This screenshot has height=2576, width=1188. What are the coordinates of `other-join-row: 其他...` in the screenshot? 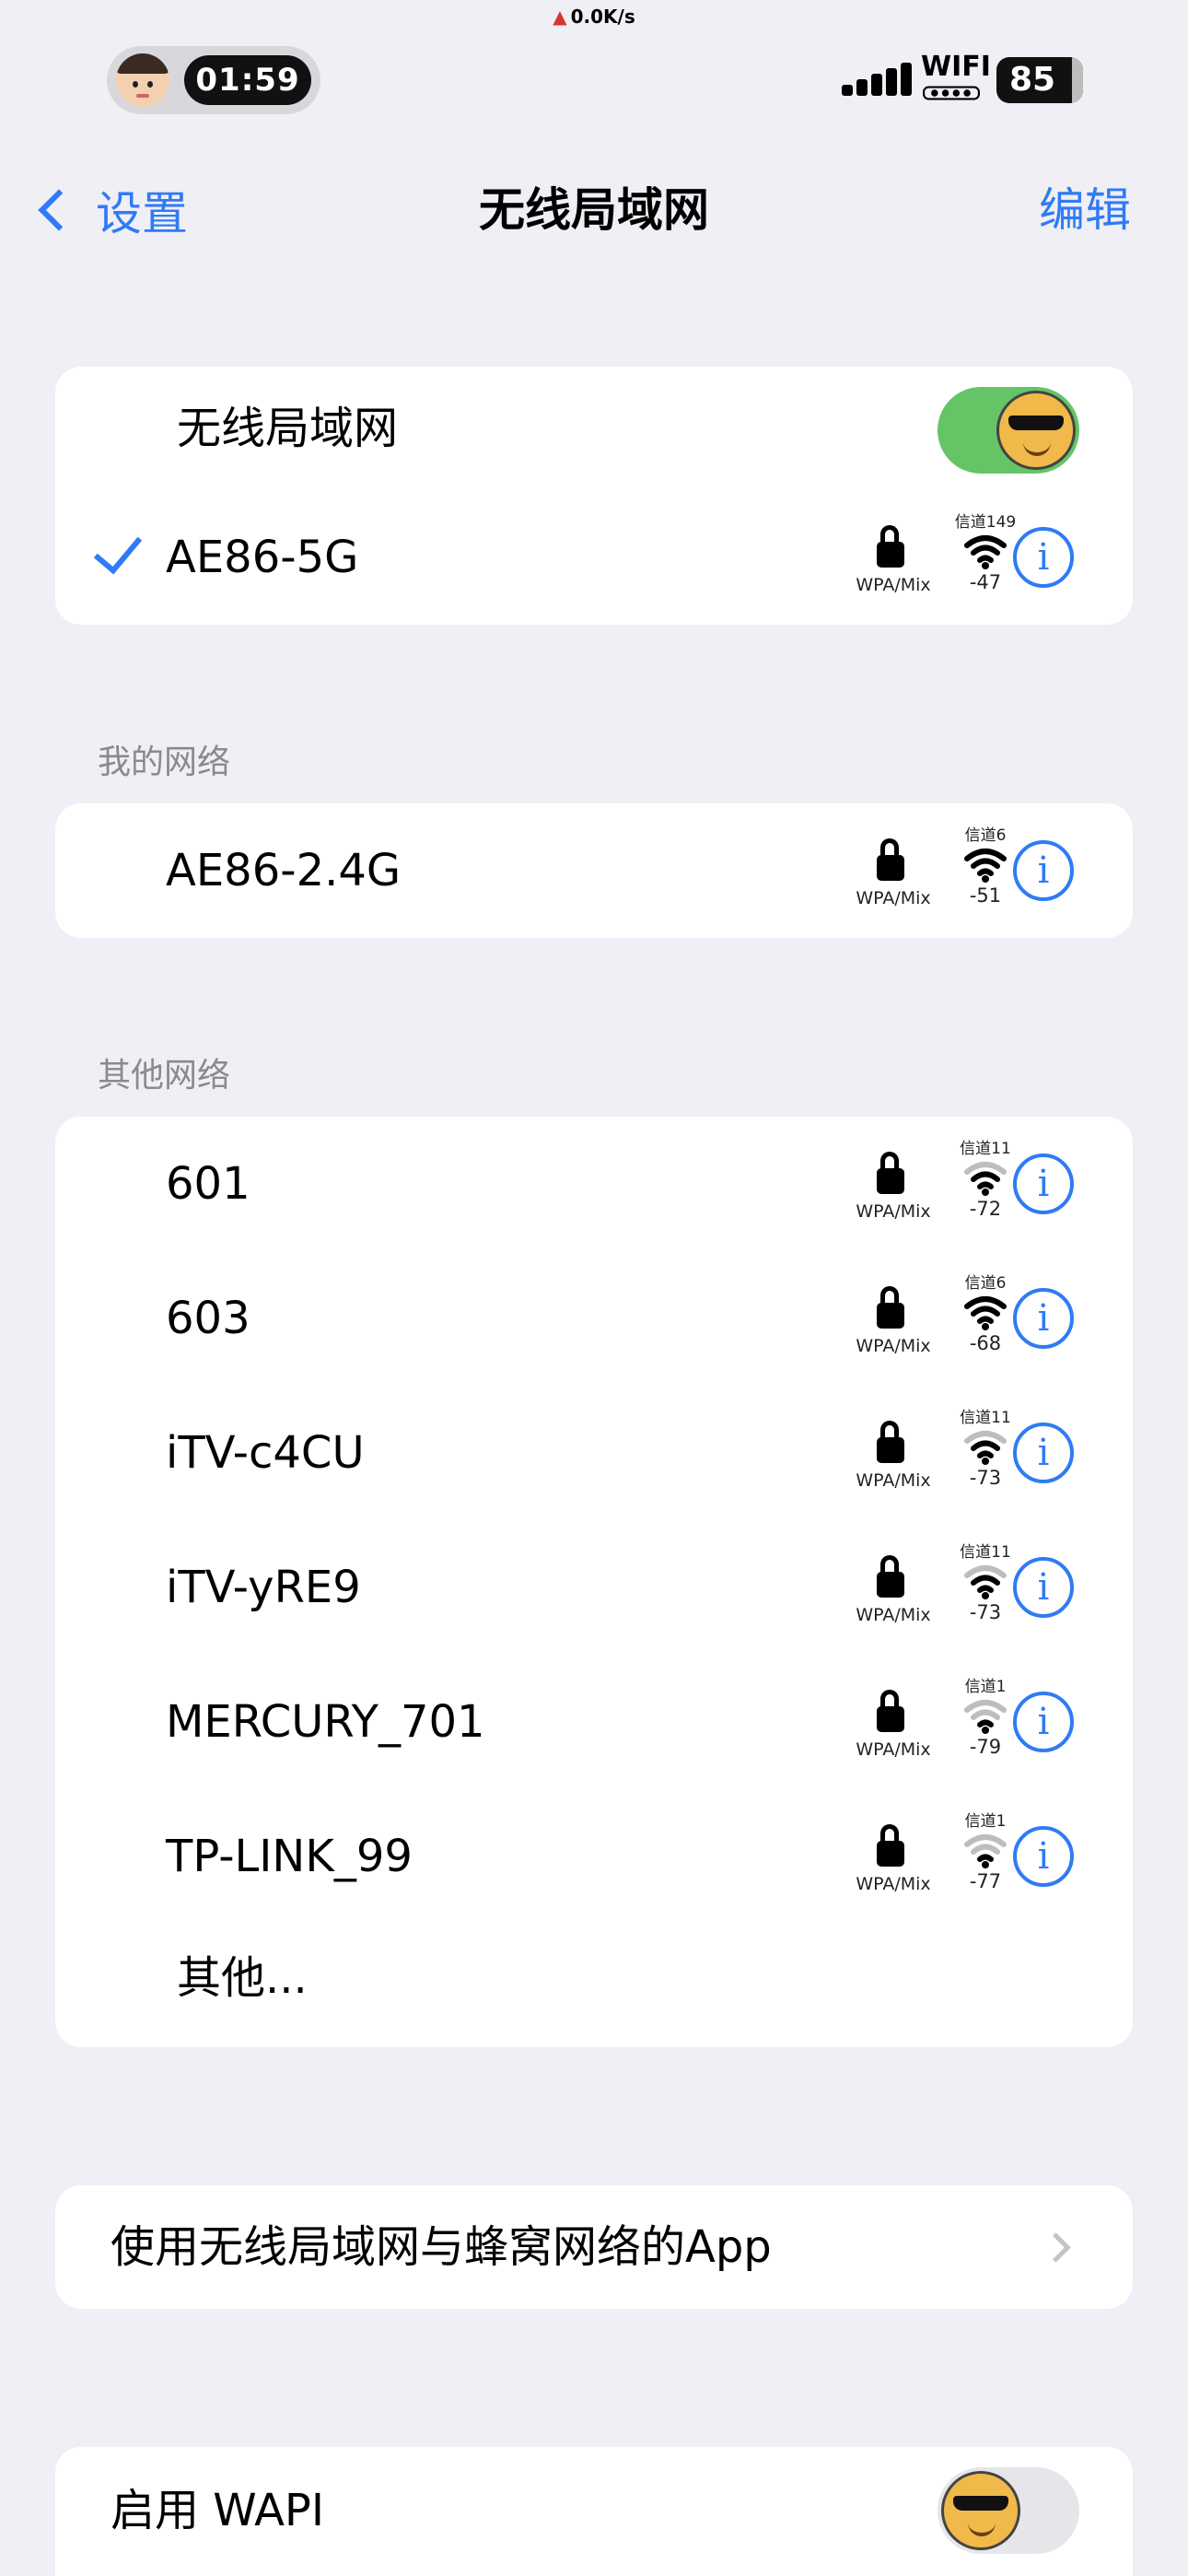 It's located at (594, 1986).